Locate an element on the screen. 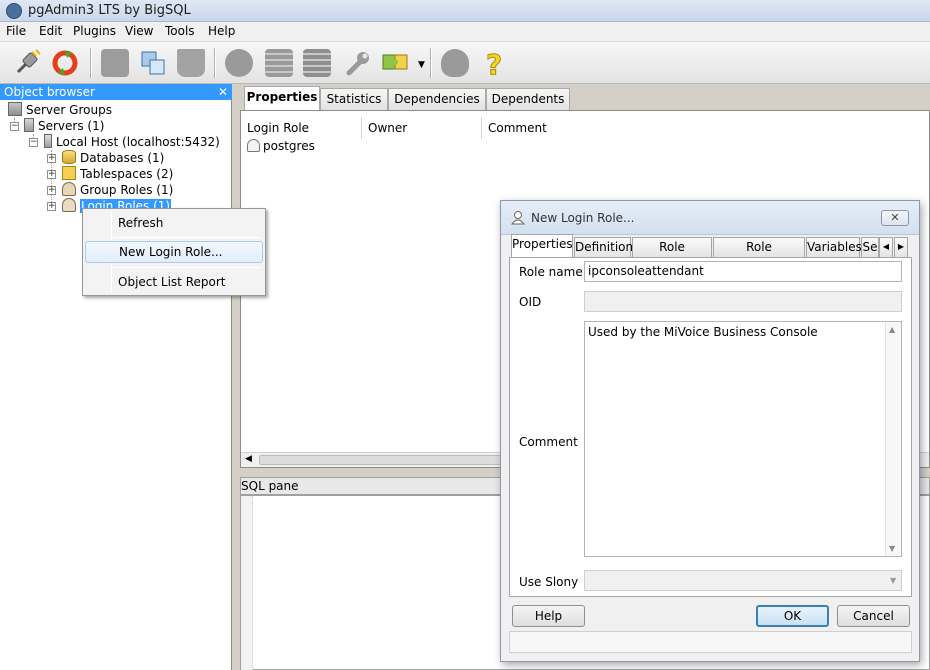 This screenshot has width=930, height=670. tree-item-tablespaces: Tablespaces (2) is located at coordinates (117, 174).